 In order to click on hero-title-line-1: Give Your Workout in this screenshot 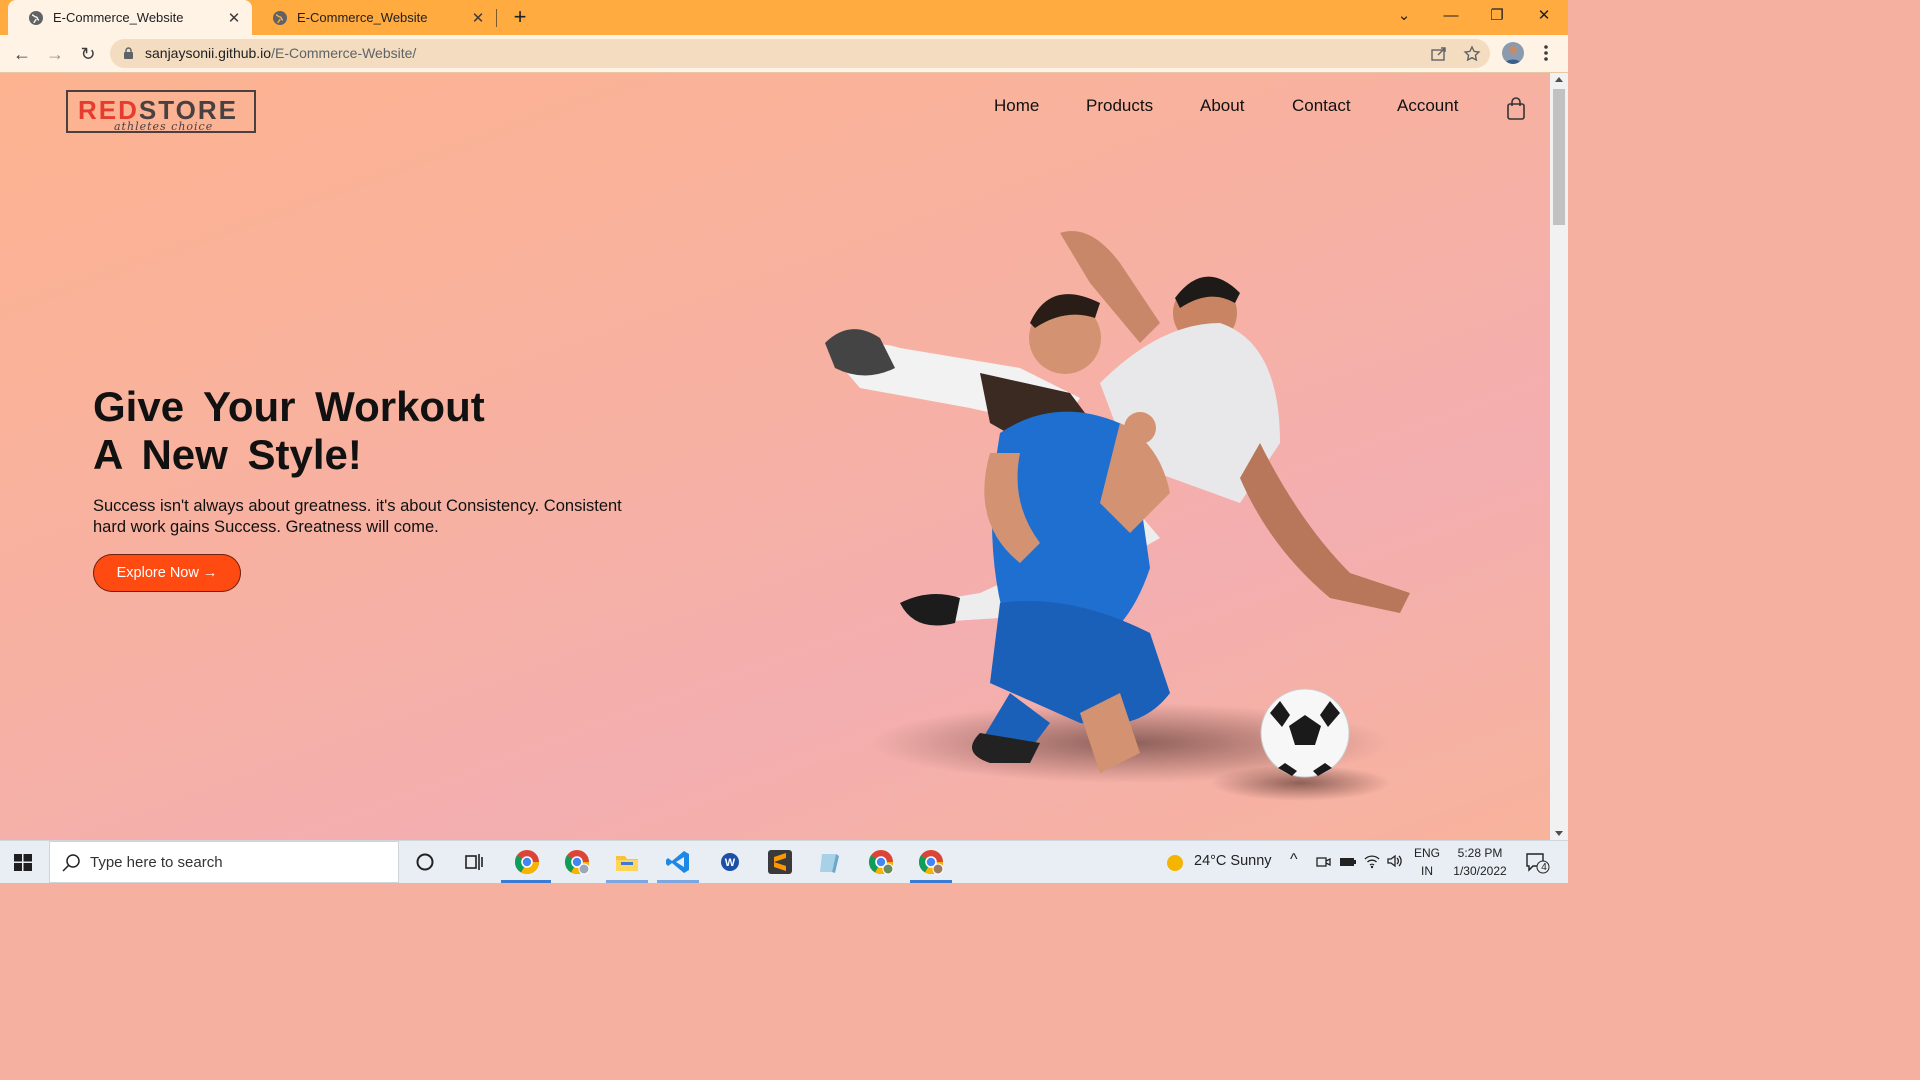, I will do `click(289, 406)`.